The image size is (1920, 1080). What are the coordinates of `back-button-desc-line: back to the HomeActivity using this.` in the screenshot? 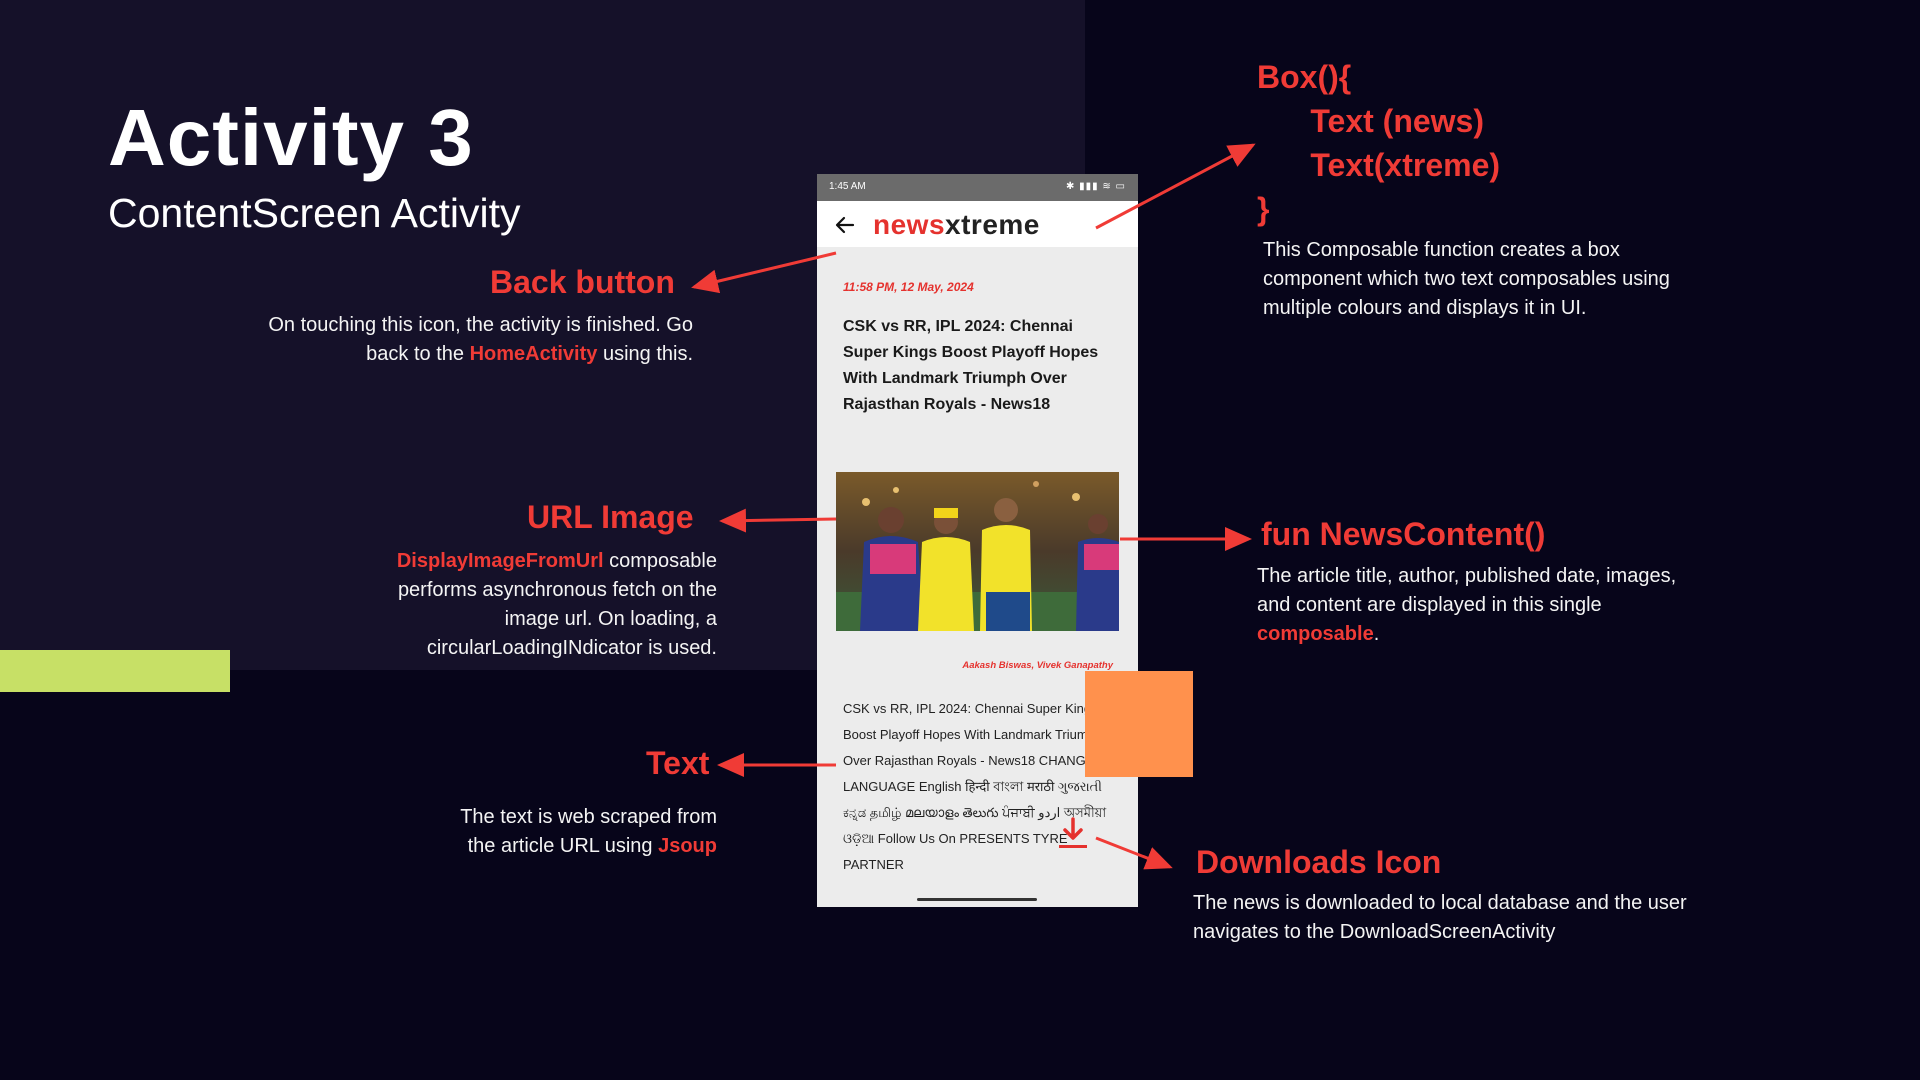 It's located at (529, 354).